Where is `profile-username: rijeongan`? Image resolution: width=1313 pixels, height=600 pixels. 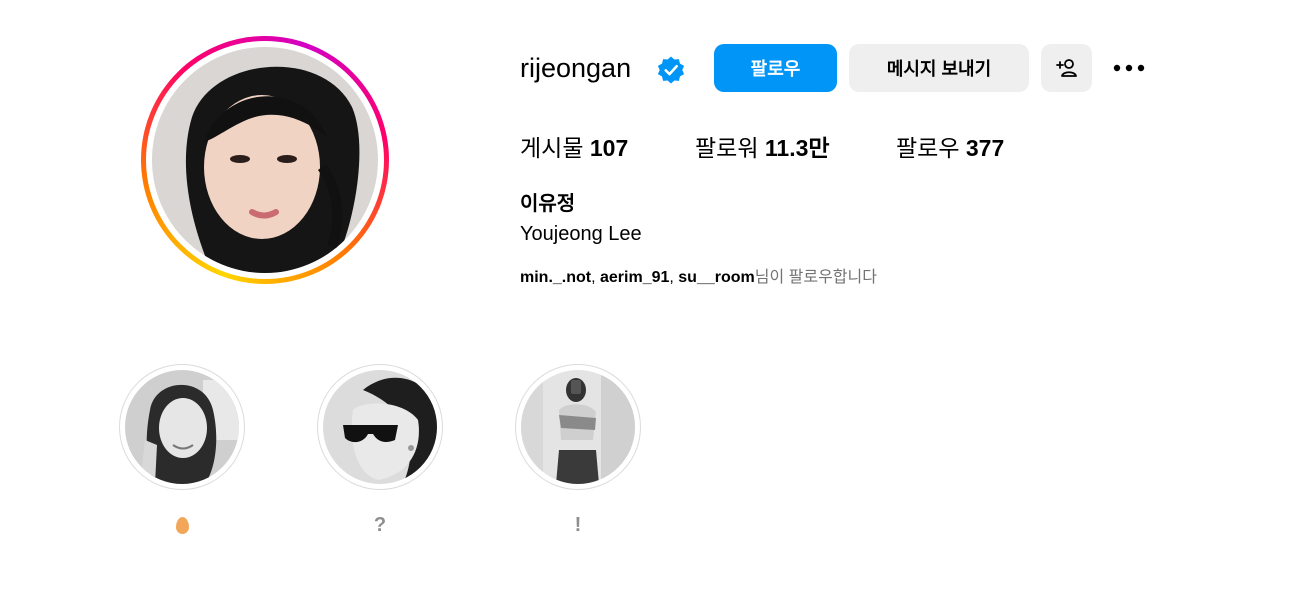 profile-username: rijeongan is located at coordinates (576, 68).